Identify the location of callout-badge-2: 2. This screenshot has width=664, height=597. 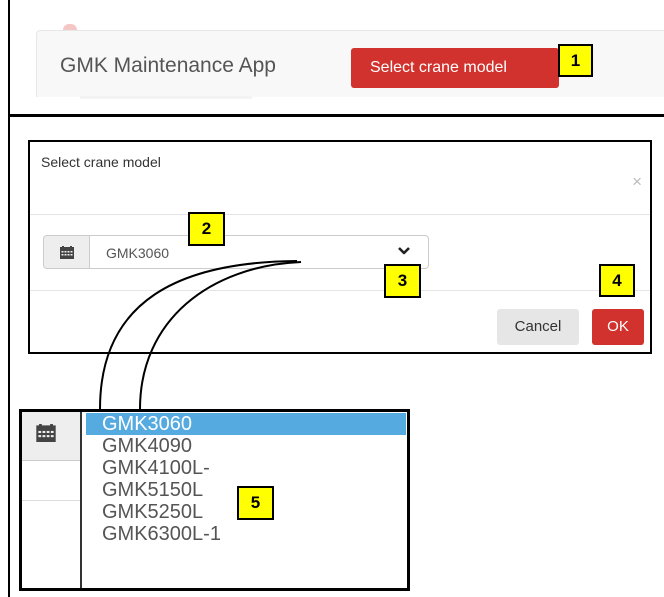
(206, 229).